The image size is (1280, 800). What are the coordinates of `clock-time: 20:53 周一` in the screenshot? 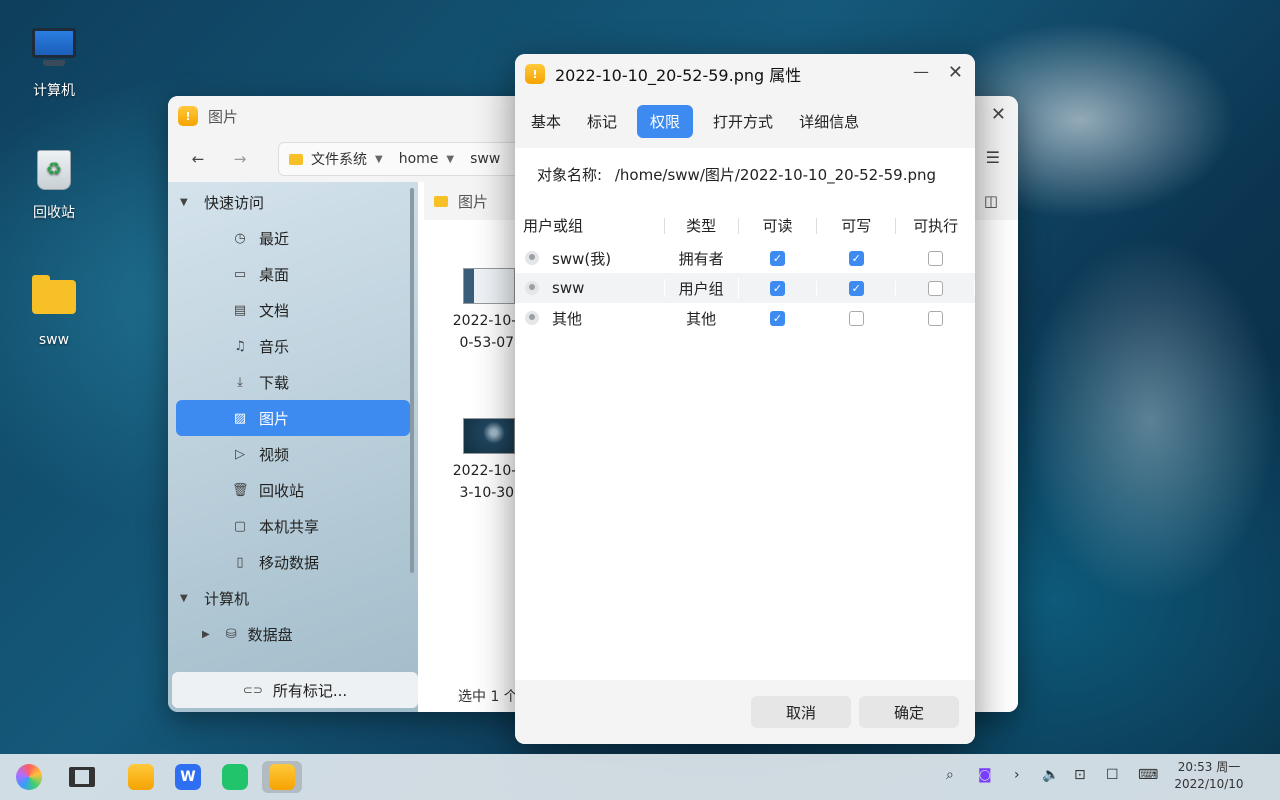 It's located at (1209, 767).